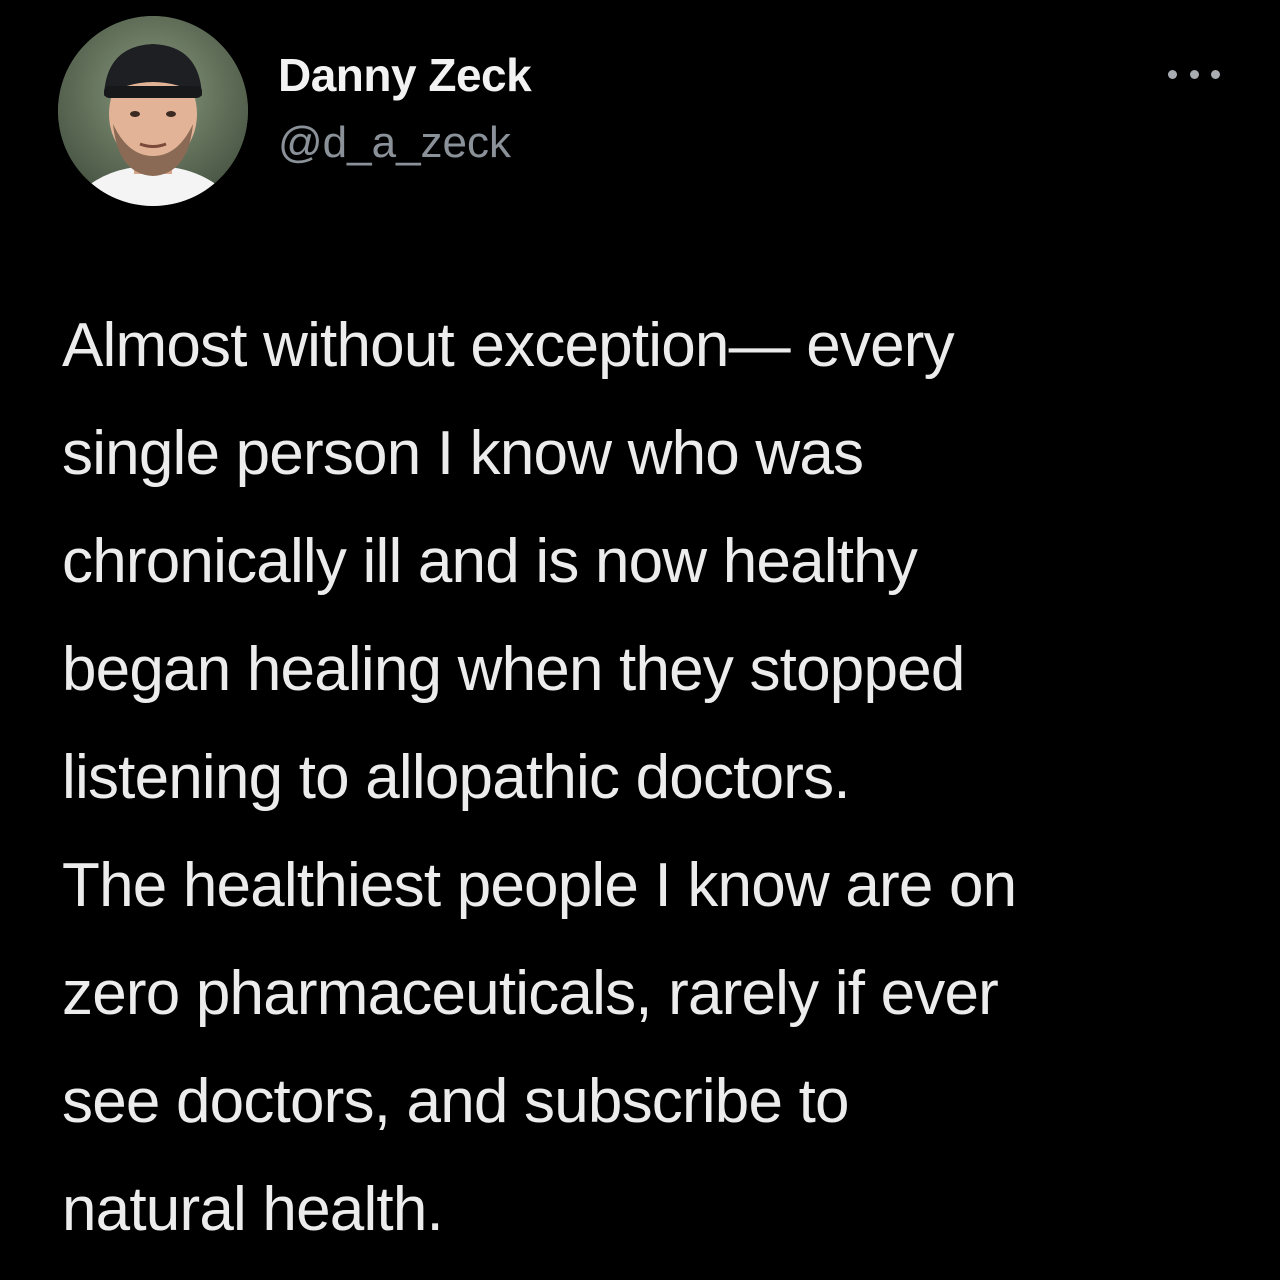 This screenshot has height=1280, width=1280. I want to click on tweet-text-line: began healing when they stopped, so click(513, 669).